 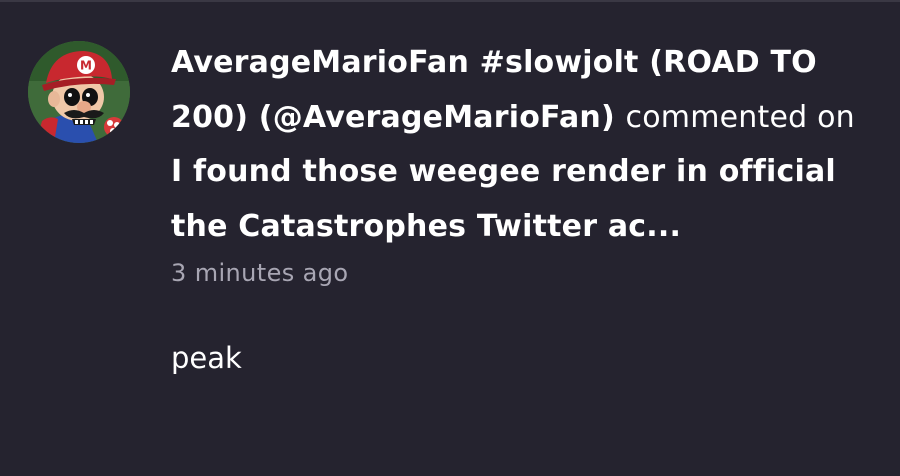 I want to click on action-text: commented on, so click(x=740, y=117).